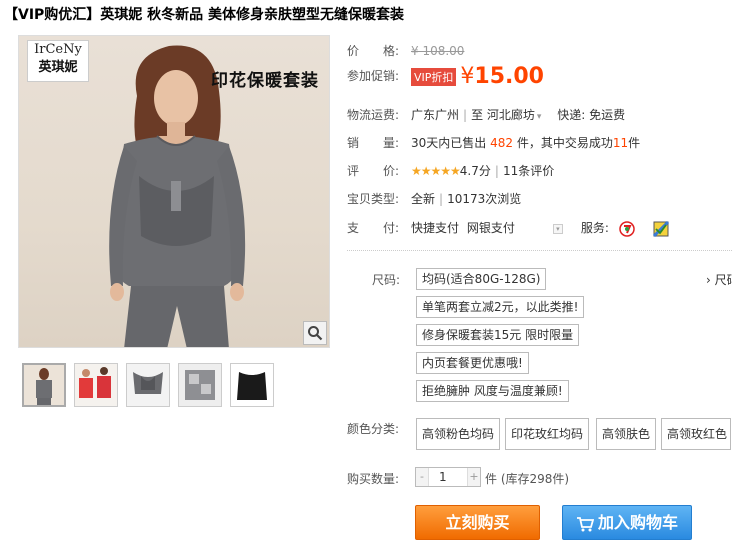 The width and height of the screenshot is (732, 555). I want to click on item-type-label: 宝贝类型:, so click(373, 199).